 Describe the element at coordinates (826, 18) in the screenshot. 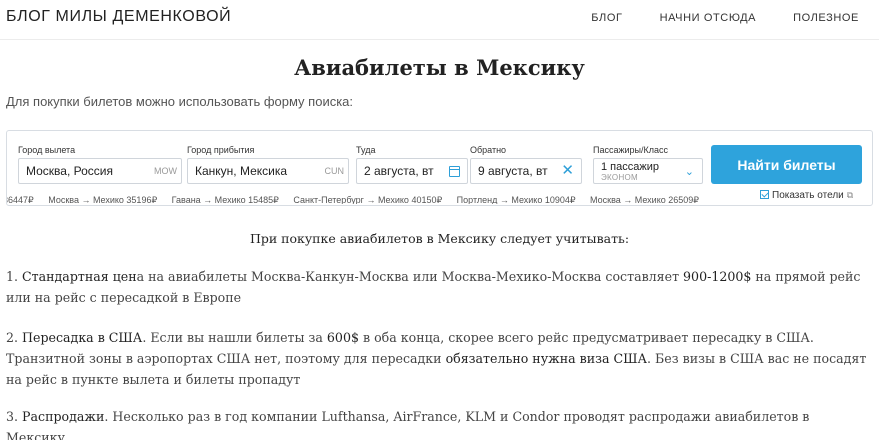

I see `nav-useful: ПОЛЕЗНОЕ` at that location.